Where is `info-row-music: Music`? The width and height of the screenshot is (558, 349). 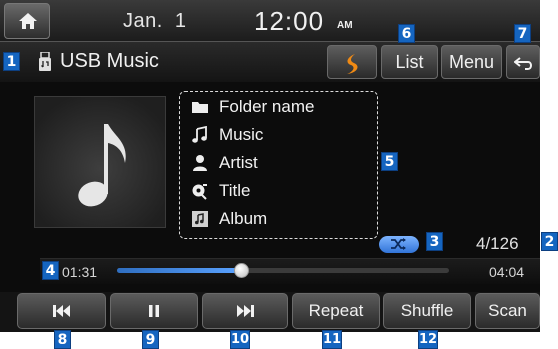 info-row-music: Music is located at coordinates (227, 135).